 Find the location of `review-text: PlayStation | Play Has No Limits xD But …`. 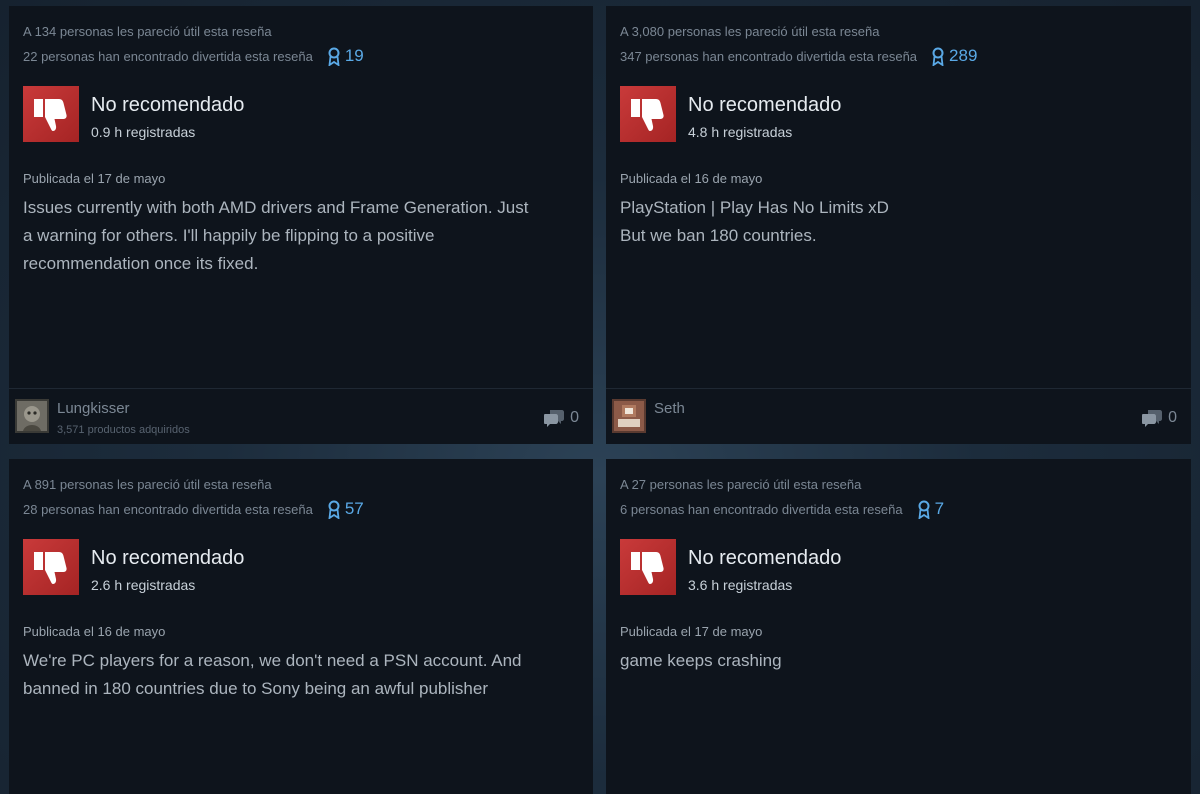

review-text: PlayStation | Play Has No Limits xD But … is located at coordinates (900, 222).